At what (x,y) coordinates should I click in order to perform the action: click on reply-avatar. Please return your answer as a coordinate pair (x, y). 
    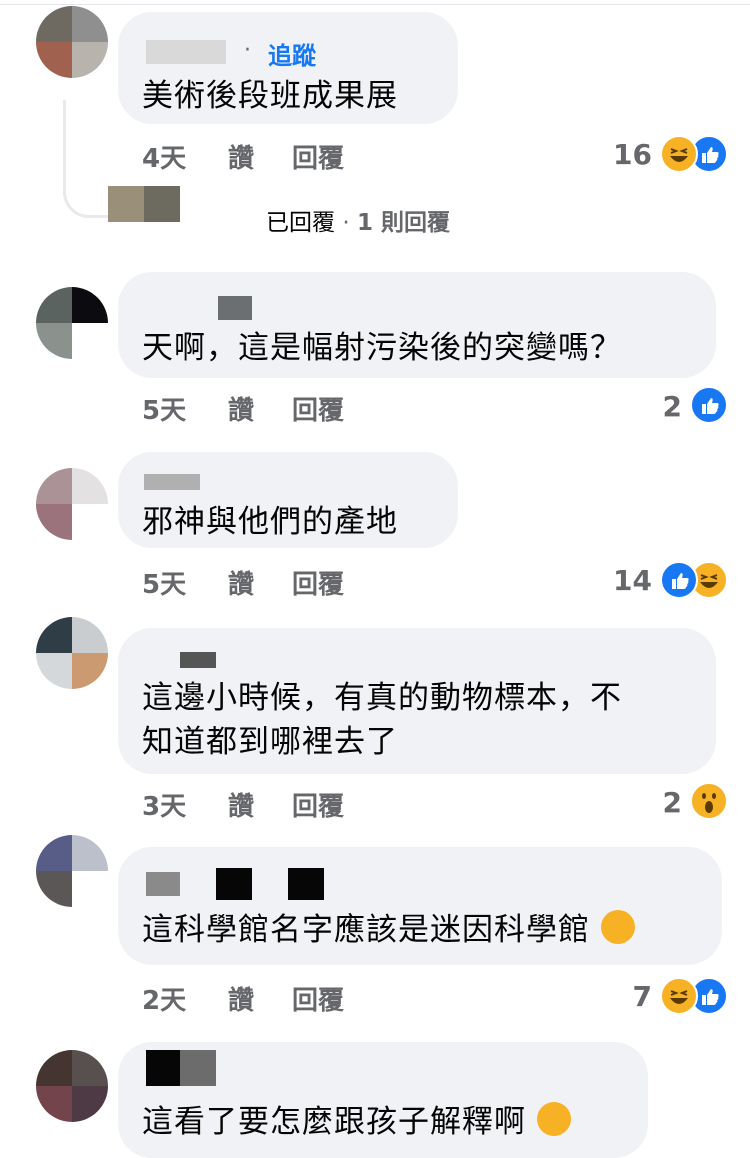
    Looking at the image, I should click on (144, 204).